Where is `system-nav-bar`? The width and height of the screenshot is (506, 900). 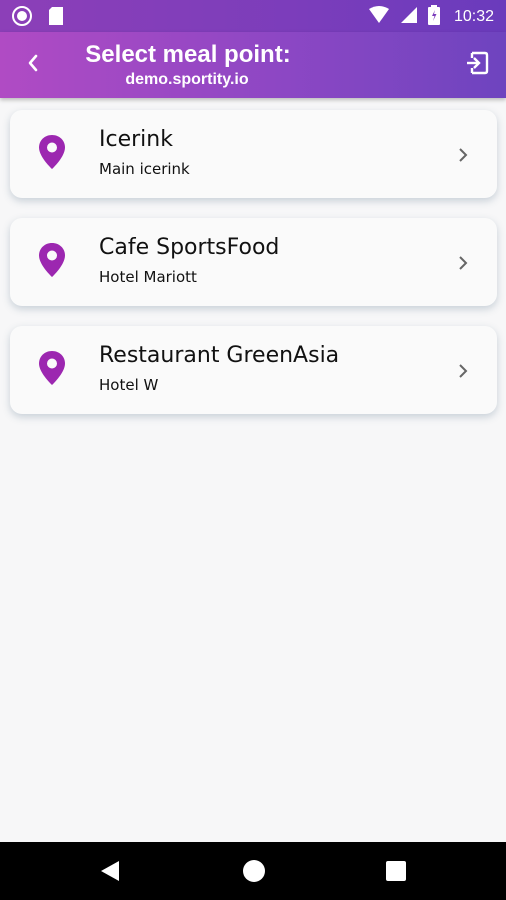 system-nav-bar is located at coordinates (253, 871).